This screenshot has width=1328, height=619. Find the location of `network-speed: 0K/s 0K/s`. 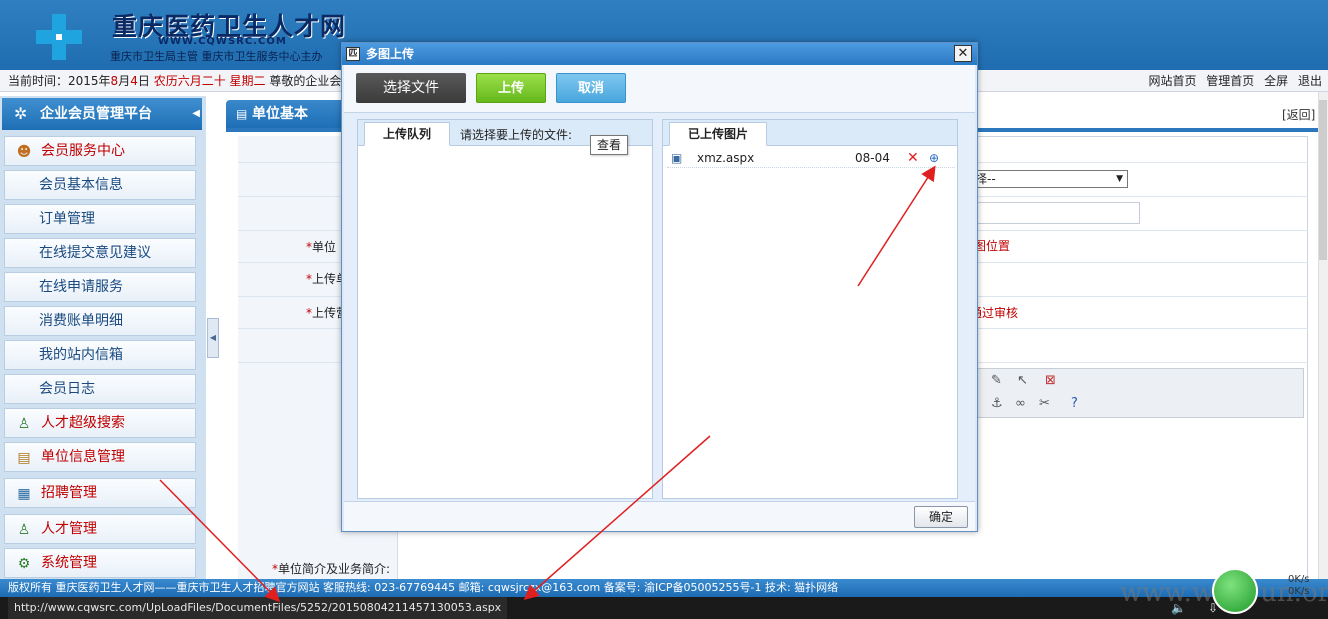

network-speed: 0K/s 0K/s is located at coordinates (1299, 586).